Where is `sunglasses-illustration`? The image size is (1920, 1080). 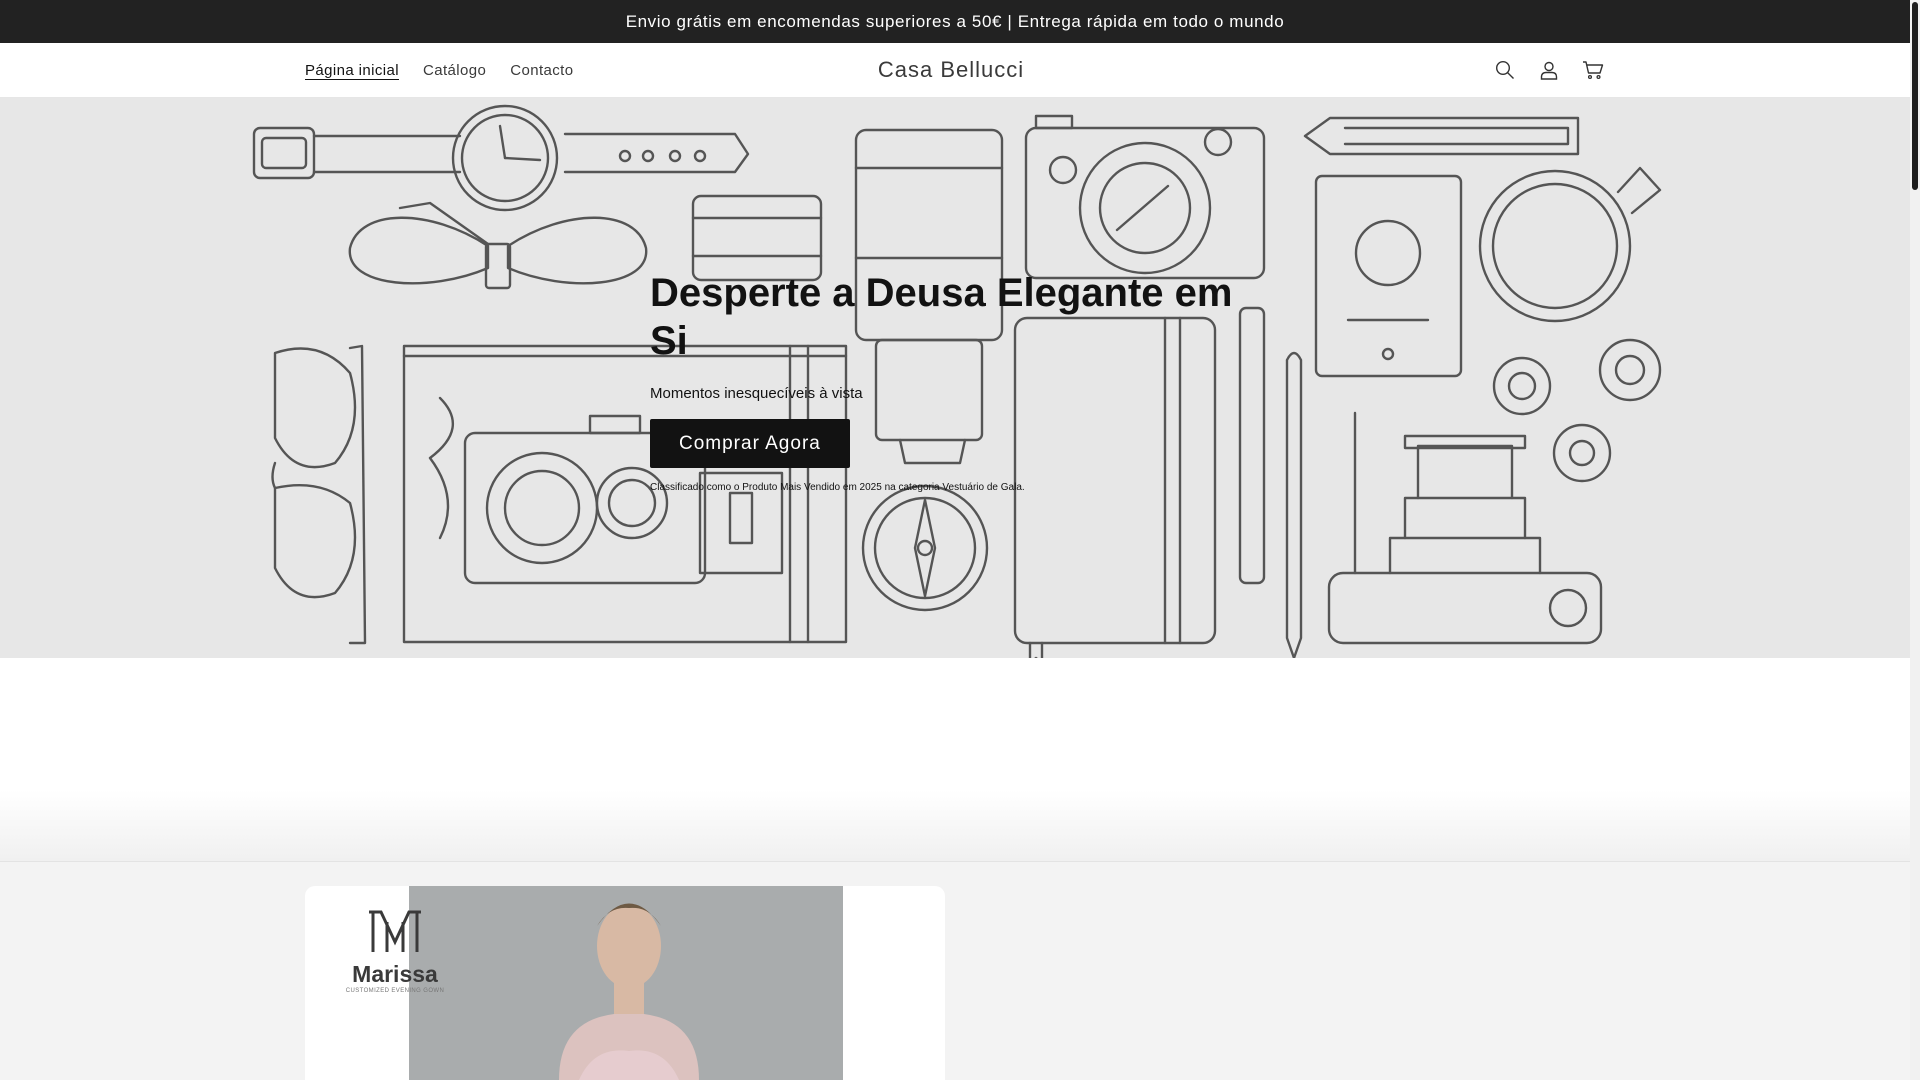 sunglasses-illustration is located at coordinates (319, 494).